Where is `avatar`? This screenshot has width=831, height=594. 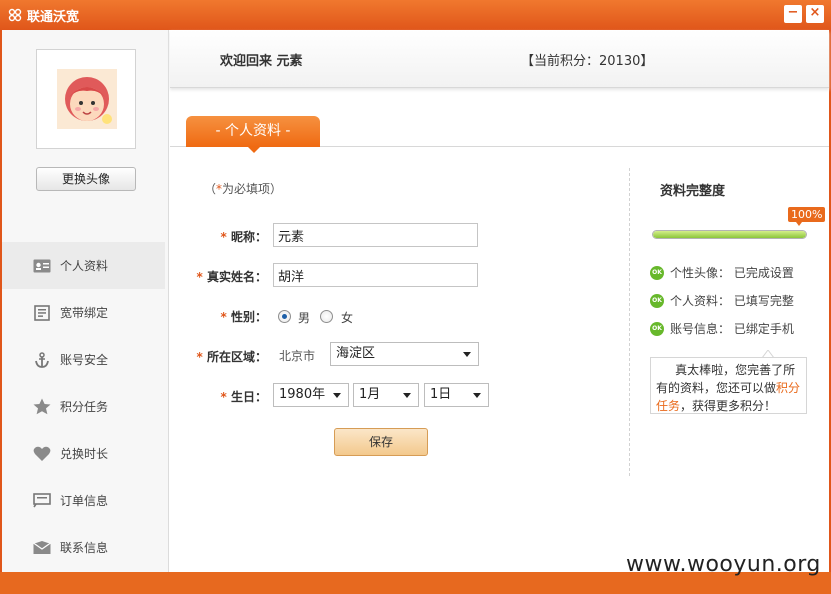 avatar is located at coordinates (87, 99).